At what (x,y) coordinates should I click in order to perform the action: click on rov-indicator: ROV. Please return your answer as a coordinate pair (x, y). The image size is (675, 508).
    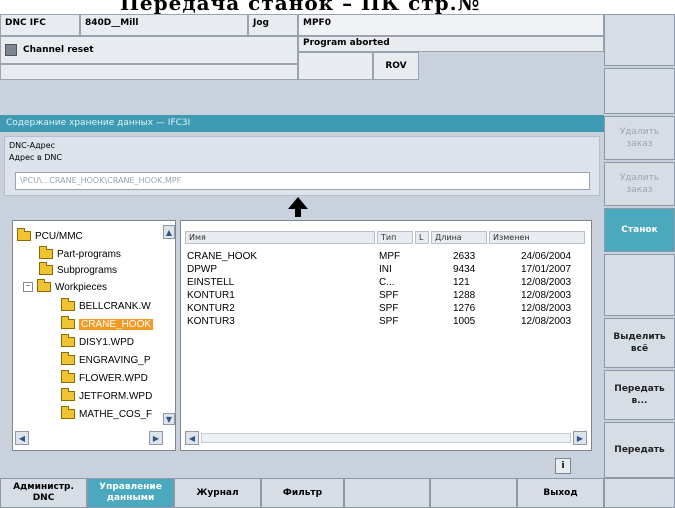
    Looking at the image, I should click on (396, 66).